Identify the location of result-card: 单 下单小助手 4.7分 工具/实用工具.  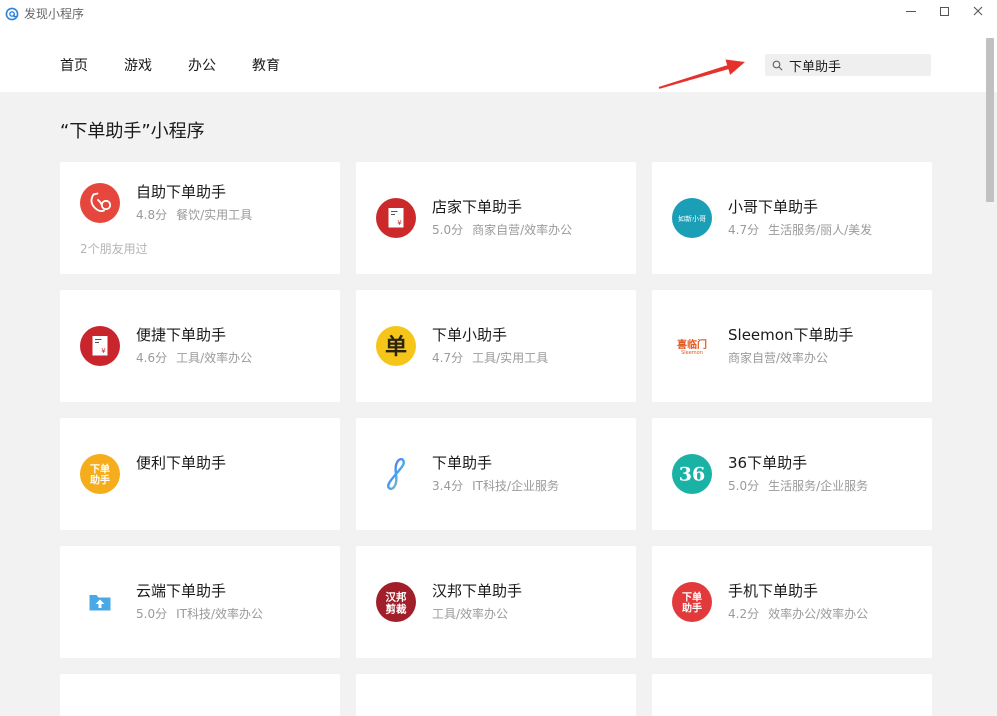
(496, 346).